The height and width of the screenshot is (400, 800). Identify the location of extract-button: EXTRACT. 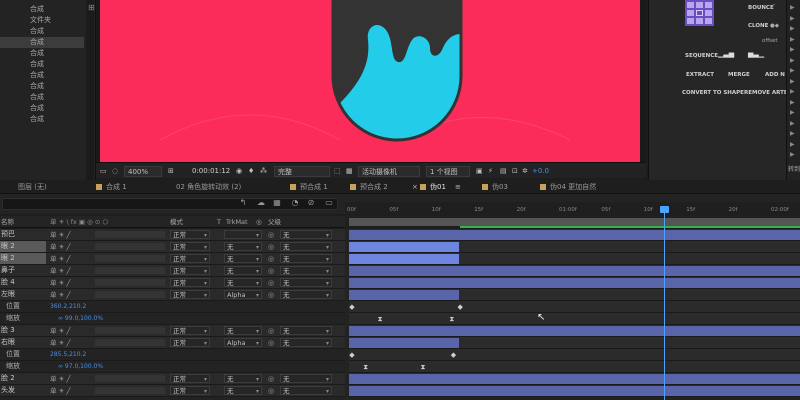
(700, 75).